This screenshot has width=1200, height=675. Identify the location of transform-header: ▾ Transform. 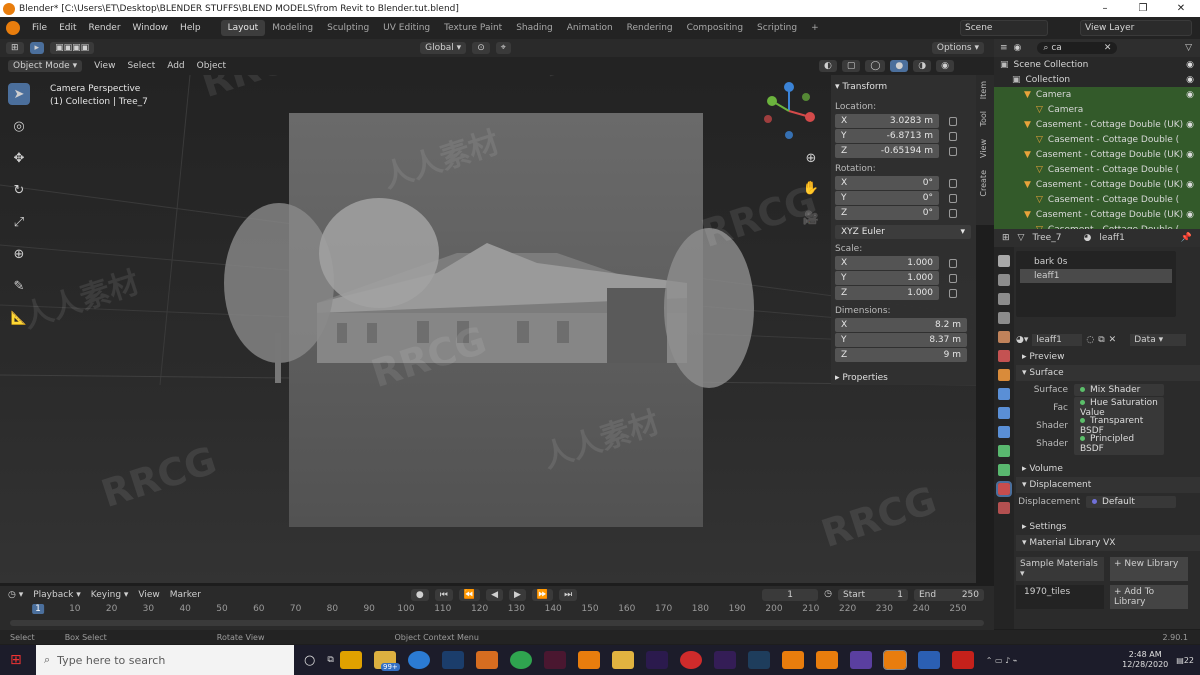
(903, 88).